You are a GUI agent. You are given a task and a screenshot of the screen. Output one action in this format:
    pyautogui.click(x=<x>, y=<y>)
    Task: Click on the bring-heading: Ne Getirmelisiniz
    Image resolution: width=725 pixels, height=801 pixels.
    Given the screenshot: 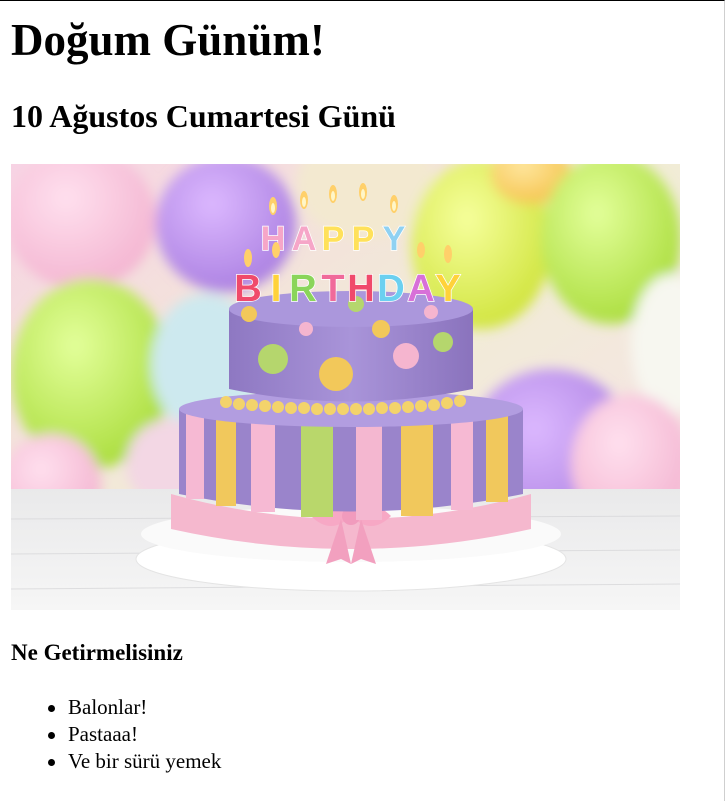 What is the action you would take?
    pyautogui.click(x=97, y=652)
    